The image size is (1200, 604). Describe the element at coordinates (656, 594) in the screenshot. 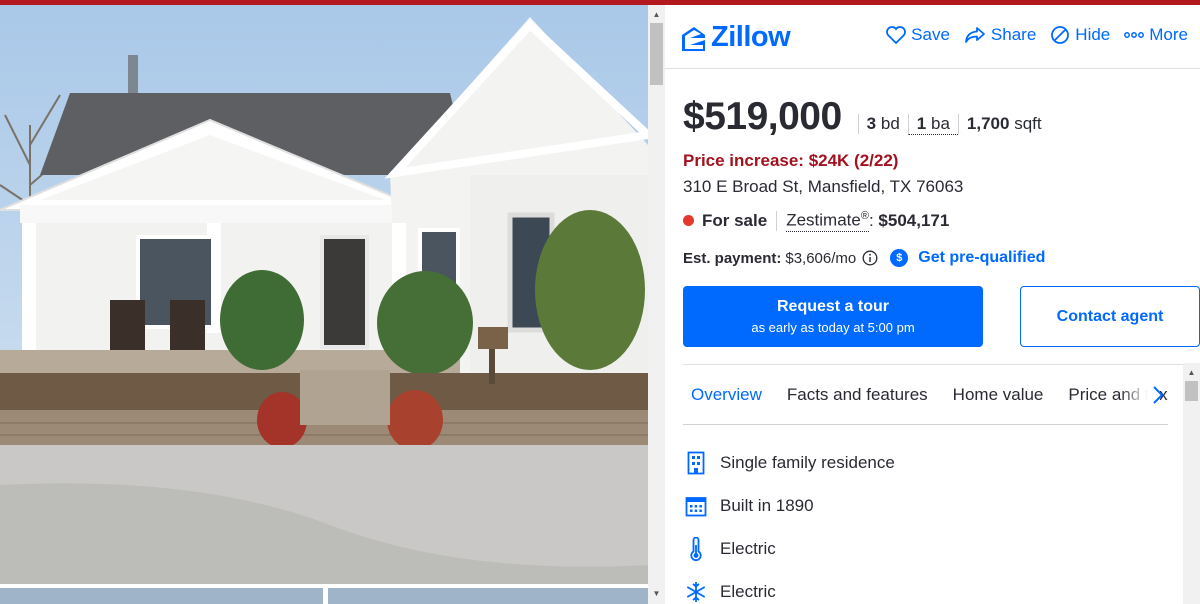

I see `scroll-down-arrow-icon: ▼` at that location.